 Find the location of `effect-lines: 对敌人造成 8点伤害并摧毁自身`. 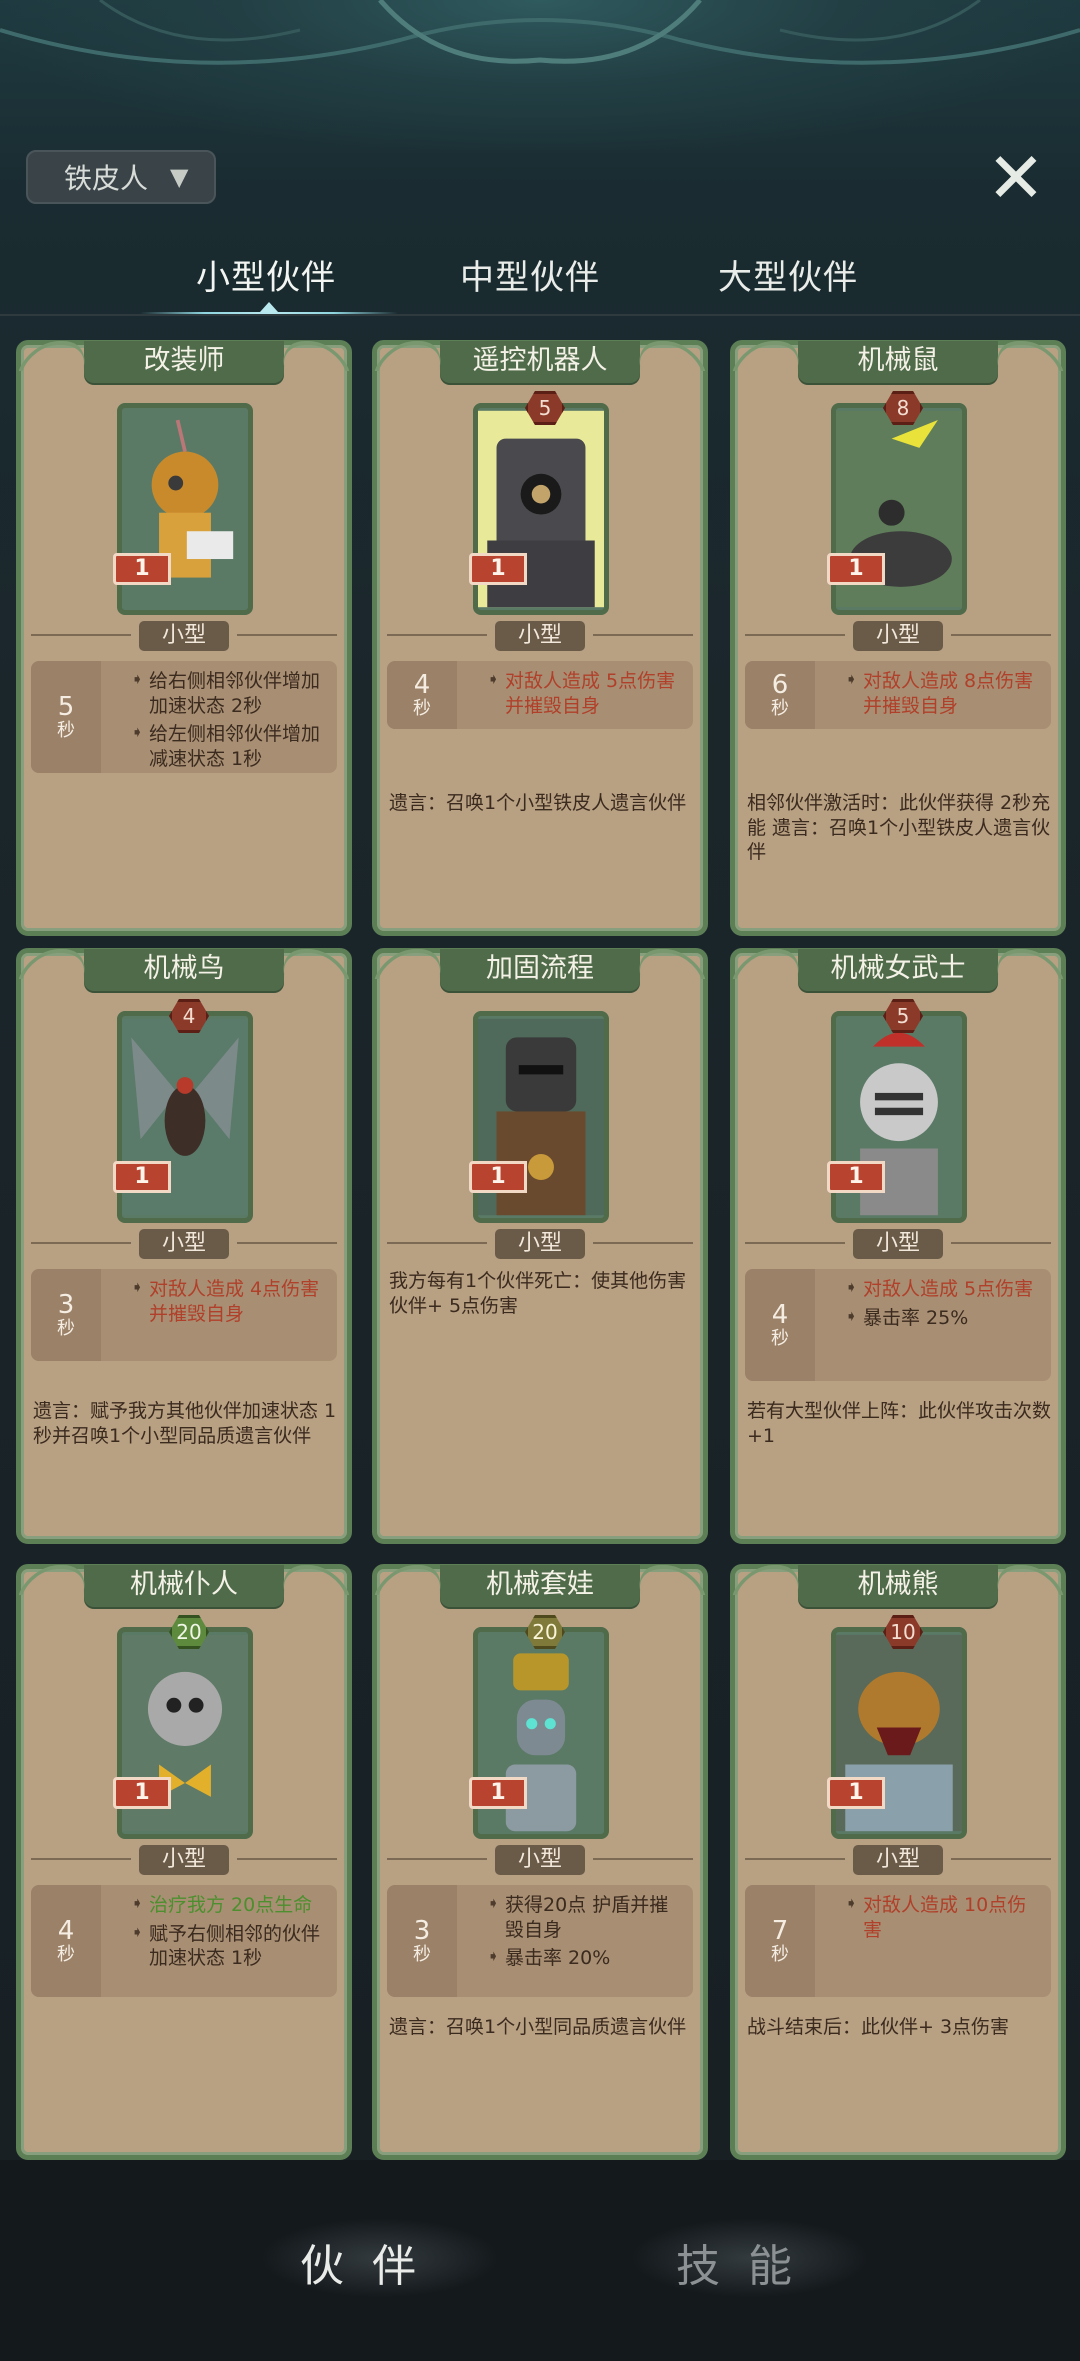

effect-lines: 对敌人造成 8点伤害并摧毁自身 is located at coordinates (948, 695).